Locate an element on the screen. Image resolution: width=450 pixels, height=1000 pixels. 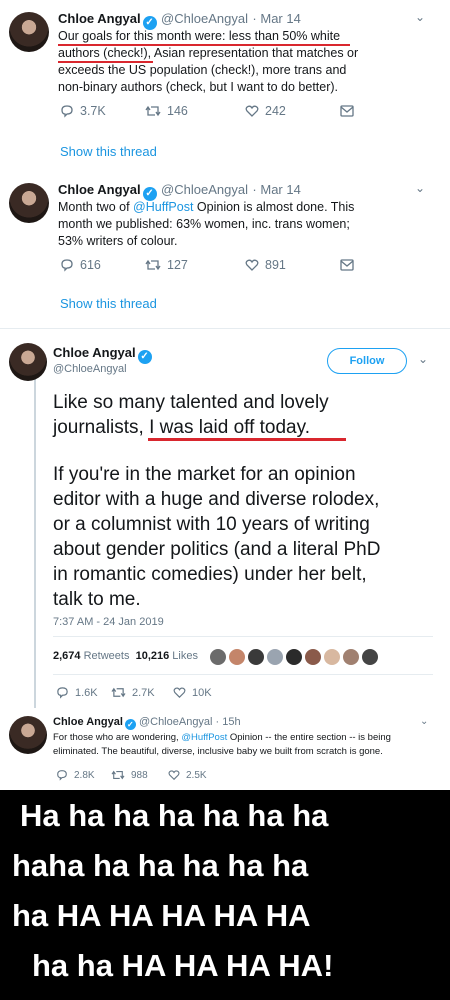
reply-button: 3.7K is located at coordinates (102, 111).